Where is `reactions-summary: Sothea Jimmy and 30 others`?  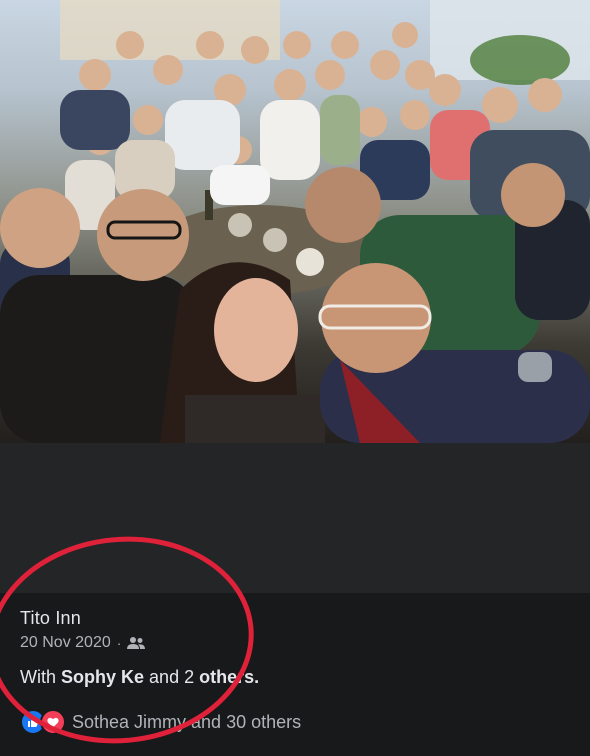 reactions-summary: Sothea Jimmy and 30 others is located at coordinates (160, 722).